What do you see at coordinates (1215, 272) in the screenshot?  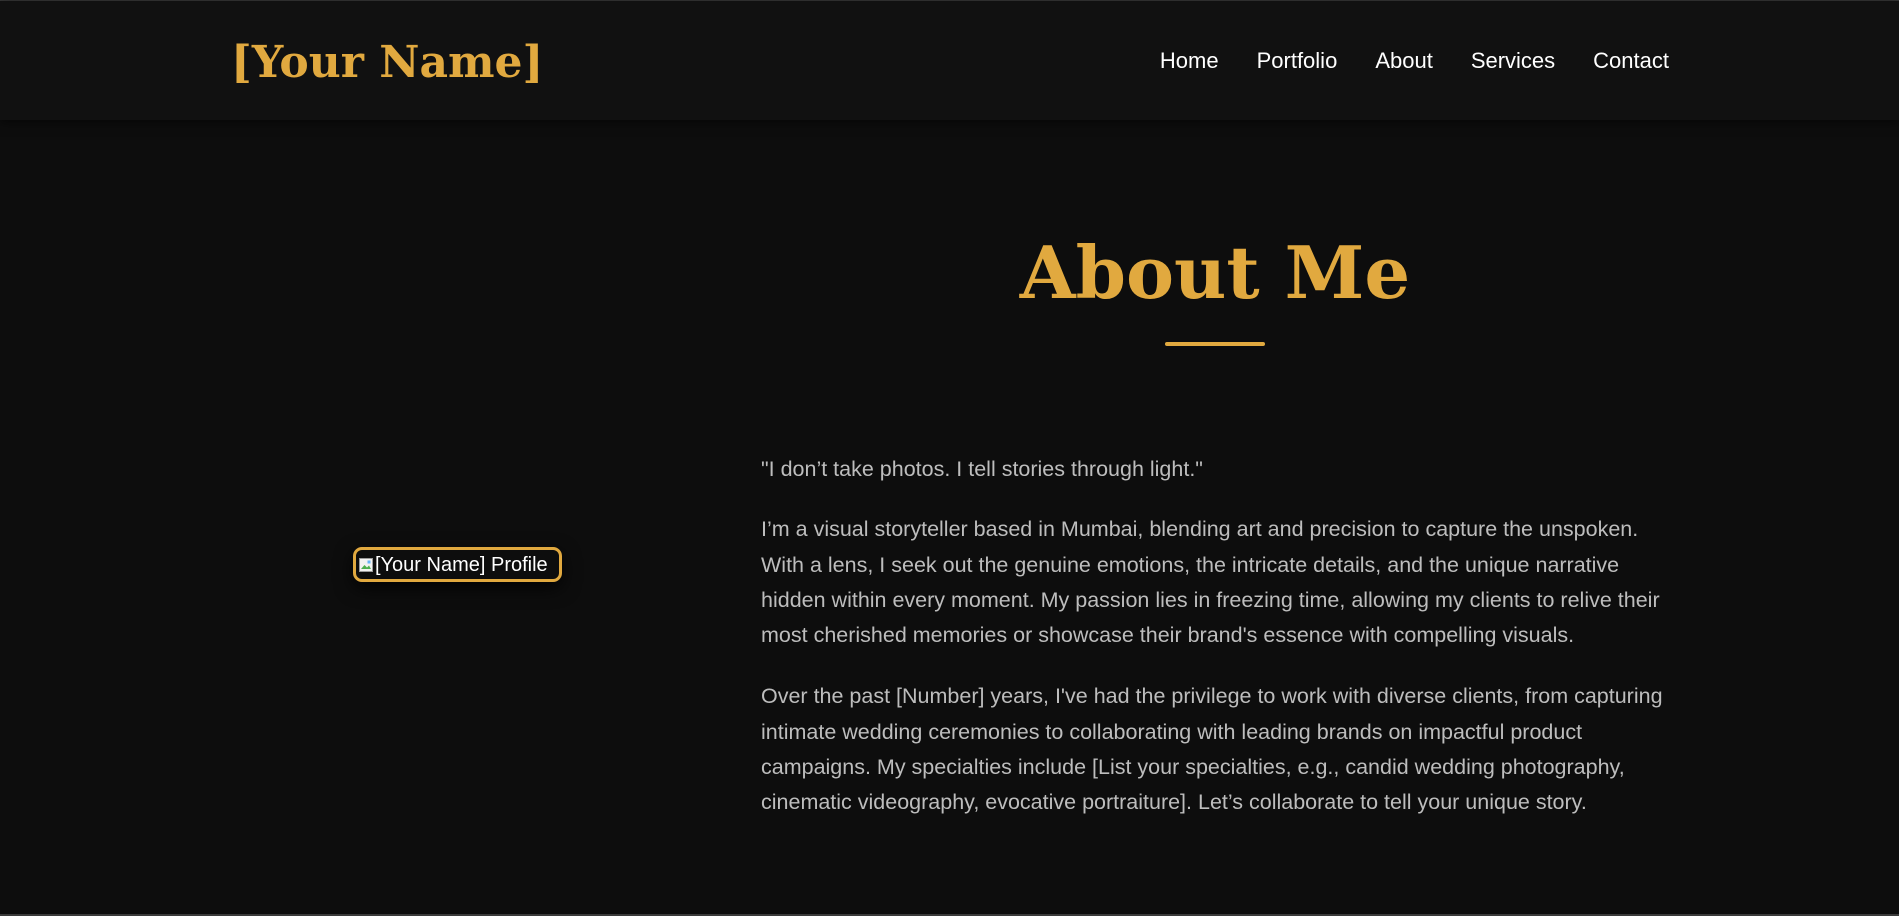 I see `about-title: About Me` at bounding box center [1215, 272].